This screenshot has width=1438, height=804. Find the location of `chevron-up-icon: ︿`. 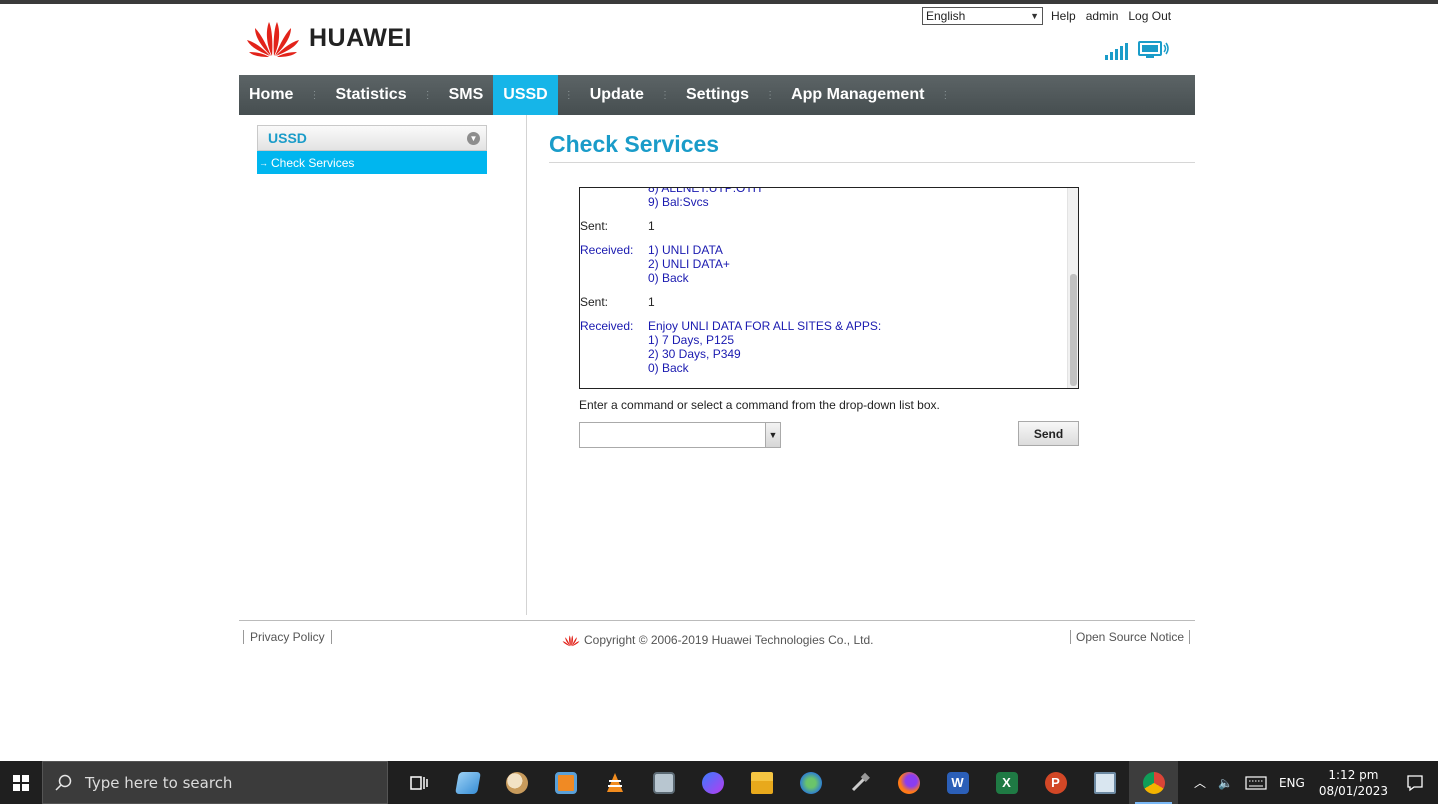

chevron-up-icon: ︿ is located at coordinates (1200, 782).